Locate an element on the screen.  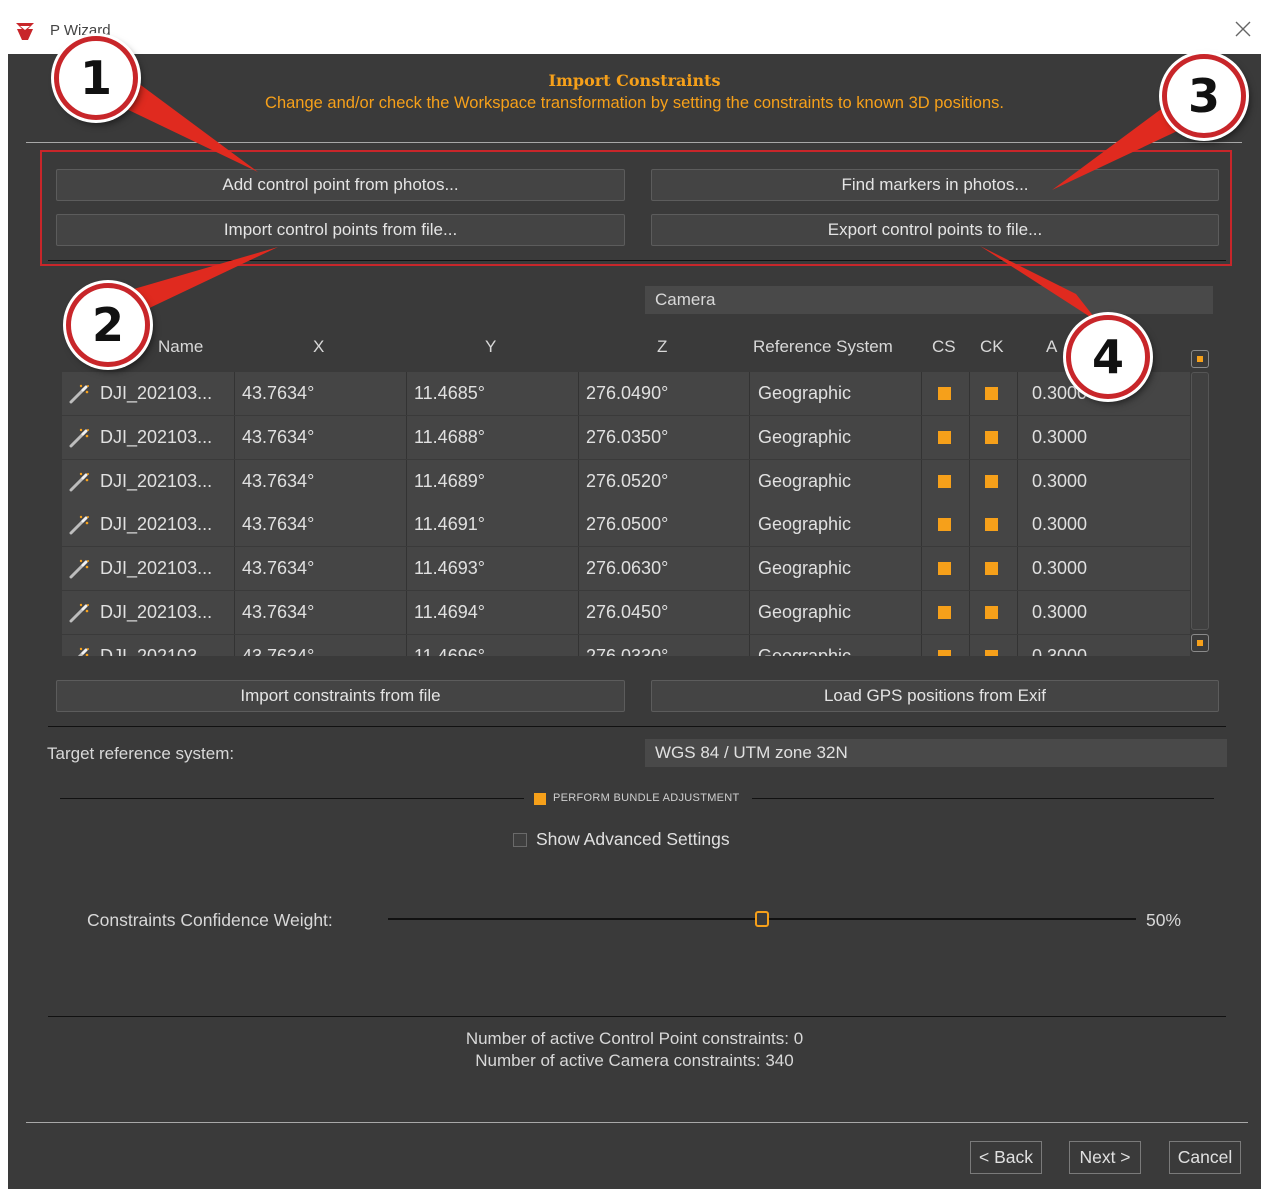
cancel-button: Cancel is located at coordinates (1205, 1157).